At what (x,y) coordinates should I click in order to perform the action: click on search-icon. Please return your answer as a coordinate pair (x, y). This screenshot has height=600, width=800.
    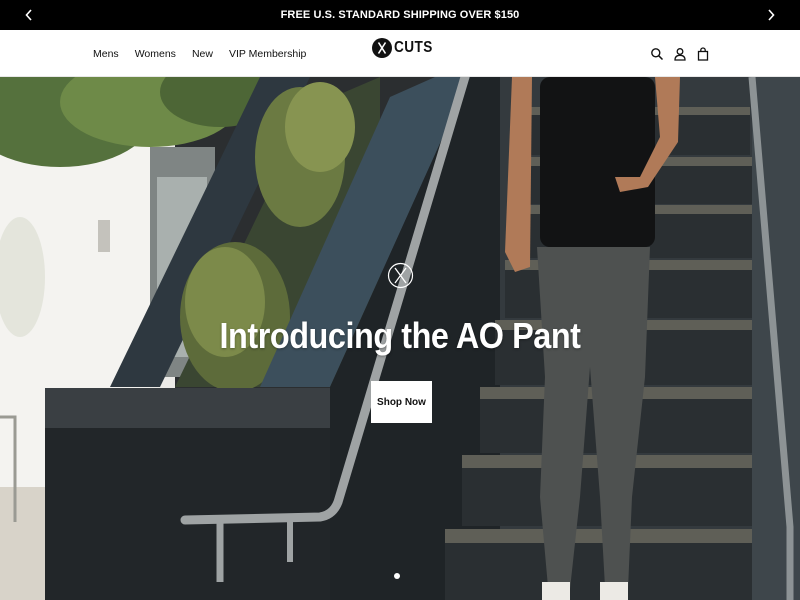
    Looking at the image, I should click on (657, 54).